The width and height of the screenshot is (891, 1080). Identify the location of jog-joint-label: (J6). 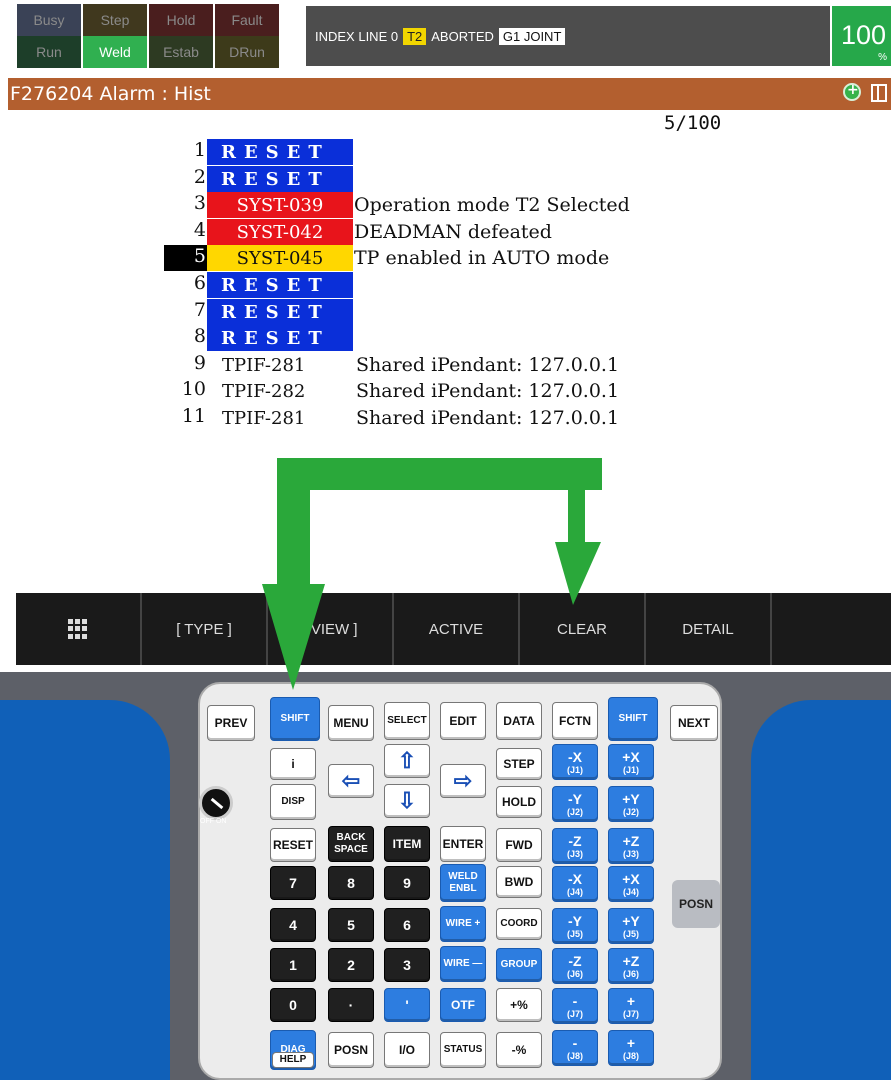
(574, 973).